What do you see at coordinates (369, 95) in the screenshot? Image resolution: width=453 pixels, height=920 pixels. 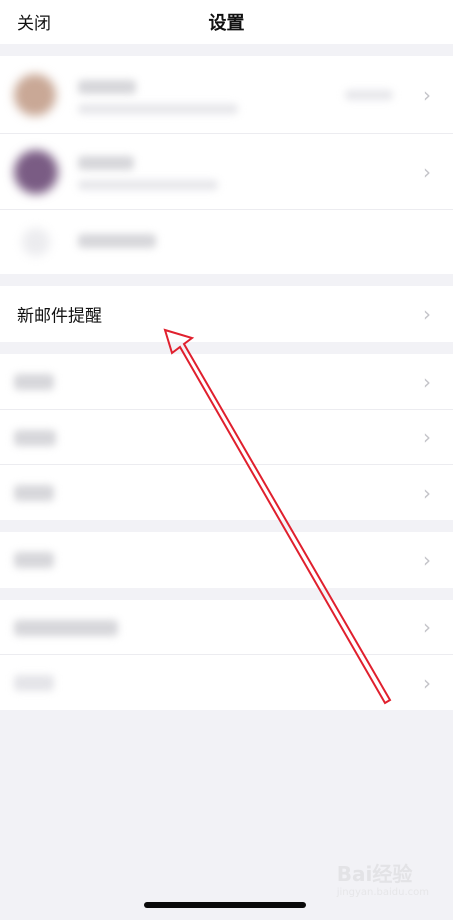 I see `account-status-blurred` at bounding box center [369, 95].